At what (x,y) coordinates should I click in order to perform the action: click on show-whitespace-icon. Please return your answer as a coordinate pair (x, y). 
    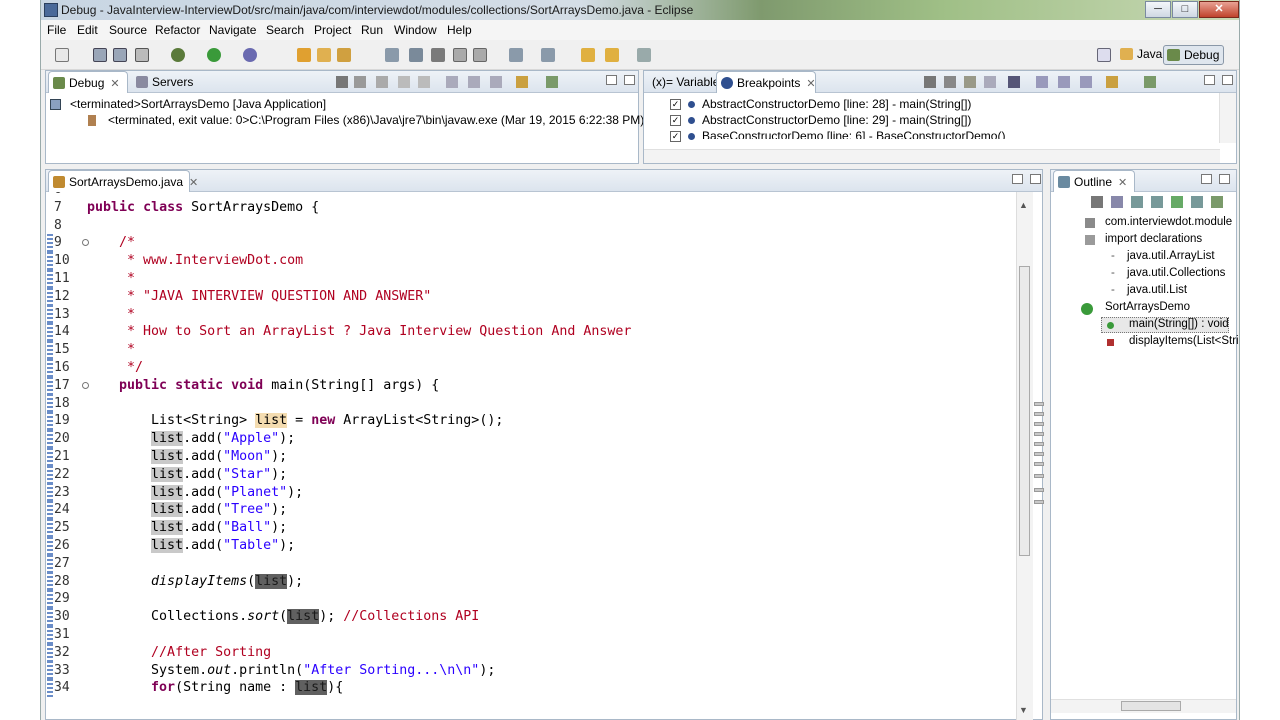
    Looking at the image, I should click on (480, 55).